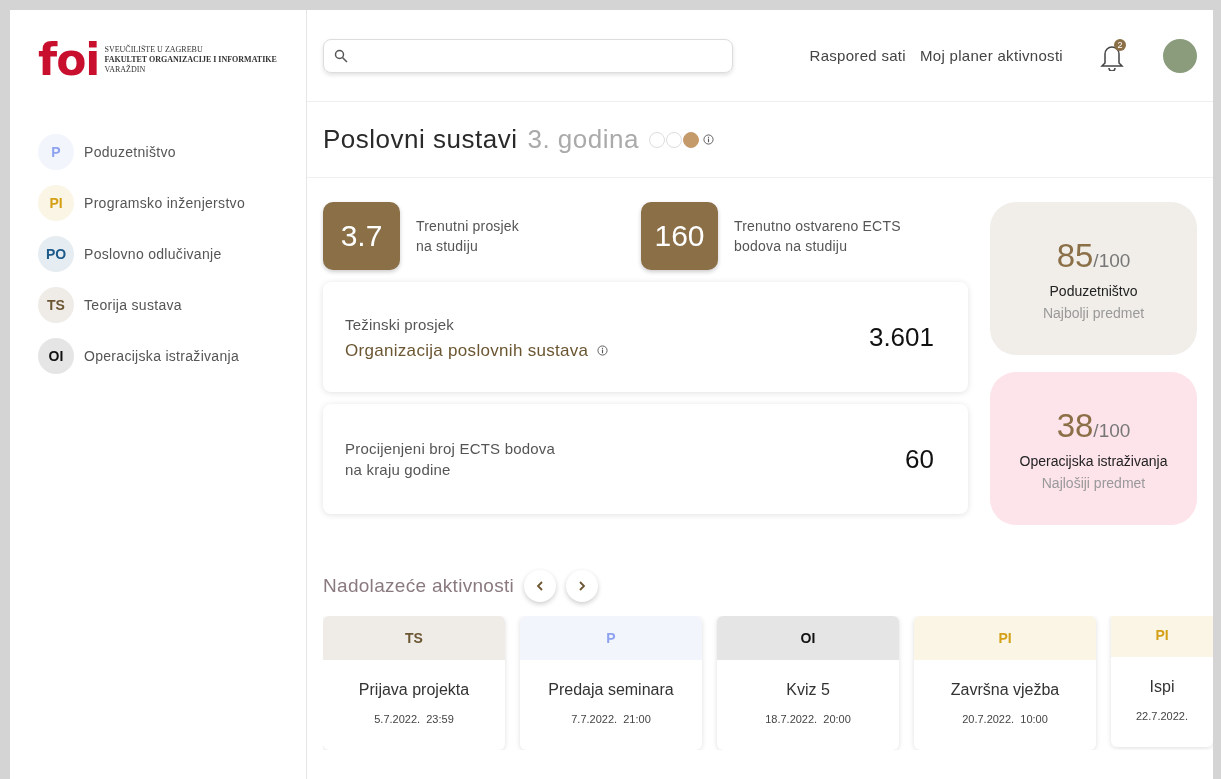 This screenshot has width=1221, height=779. Describe the element at coordinates (808, 638) in the screenshot. I see `subject-tag: OI` at that location.